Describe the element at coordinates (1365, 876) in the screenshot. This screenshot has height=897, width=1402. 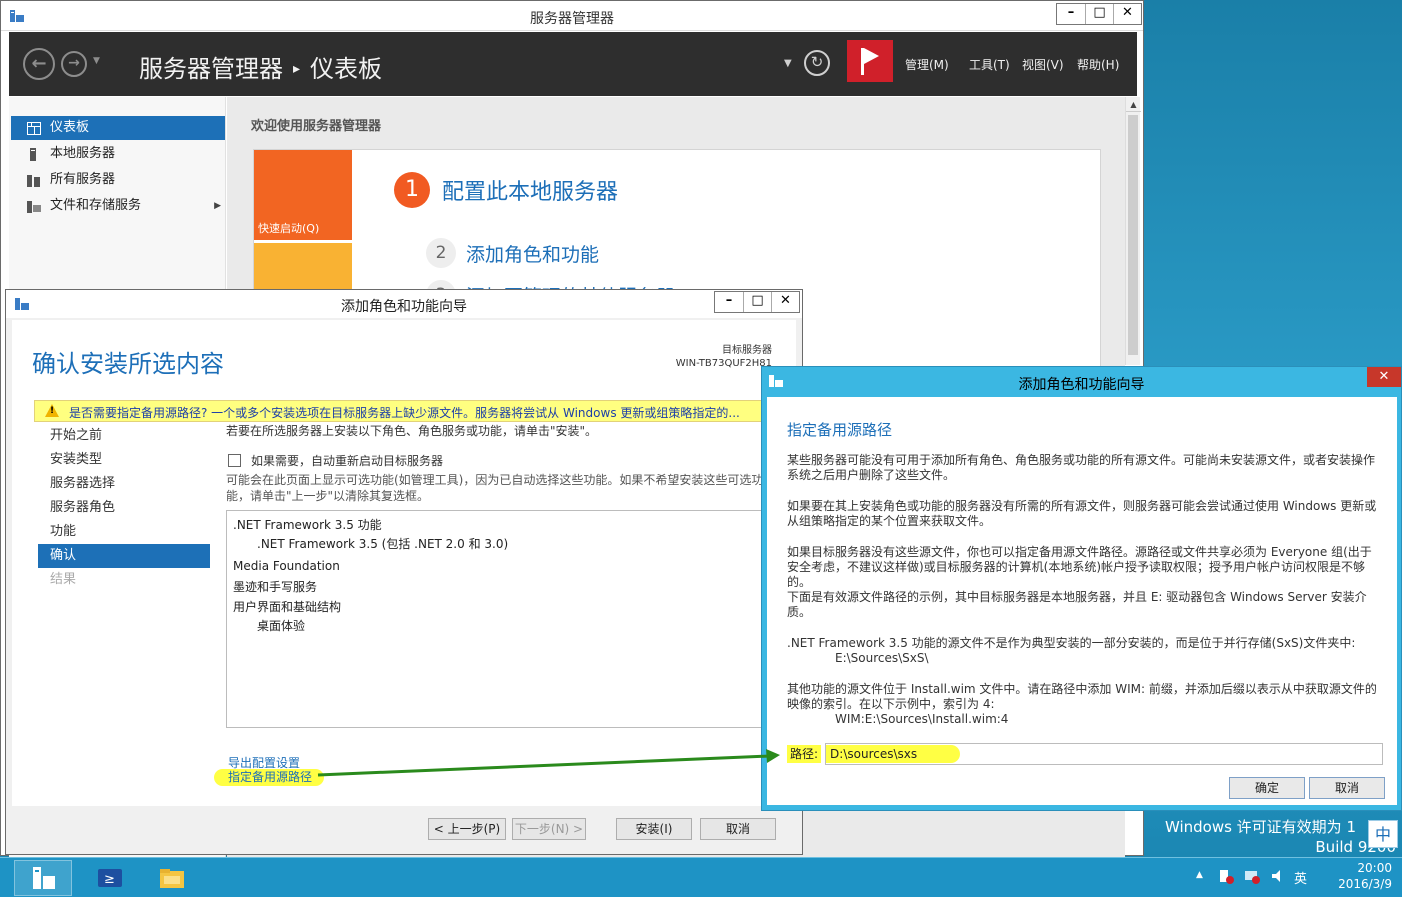
I see `clock: 20:00 2016/3/9` at that location.